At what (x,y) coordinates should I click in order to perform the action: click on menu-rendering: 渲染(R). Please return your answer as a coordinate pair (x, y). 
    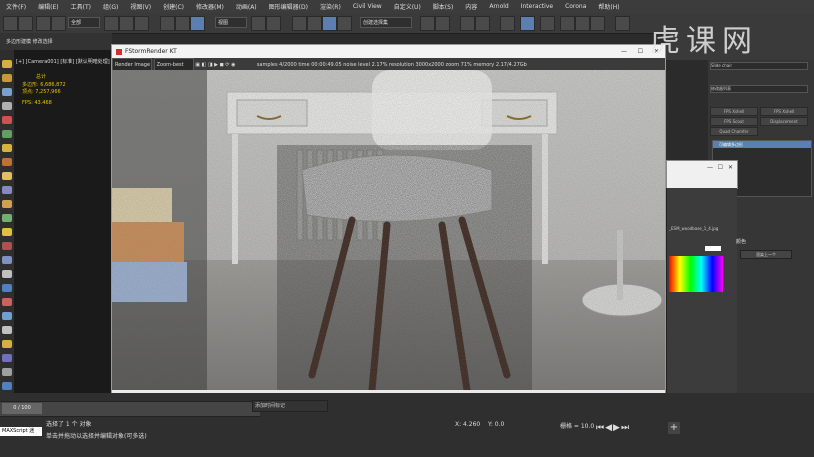
    Looking at the image, I should click on (330, 6).